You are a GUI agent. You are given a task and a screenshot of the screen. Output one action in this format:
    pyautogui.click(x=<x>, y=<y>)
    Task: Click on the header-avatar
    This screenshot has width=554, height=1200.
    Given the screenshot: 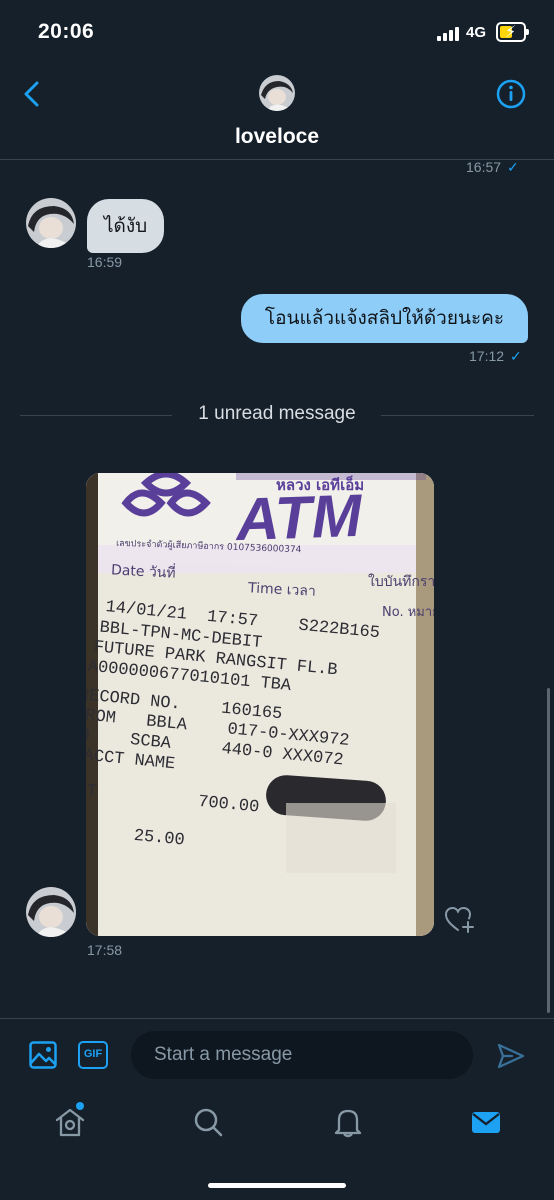 What is the action you would take?
    pyautogui.click(x=277, y=93)
    